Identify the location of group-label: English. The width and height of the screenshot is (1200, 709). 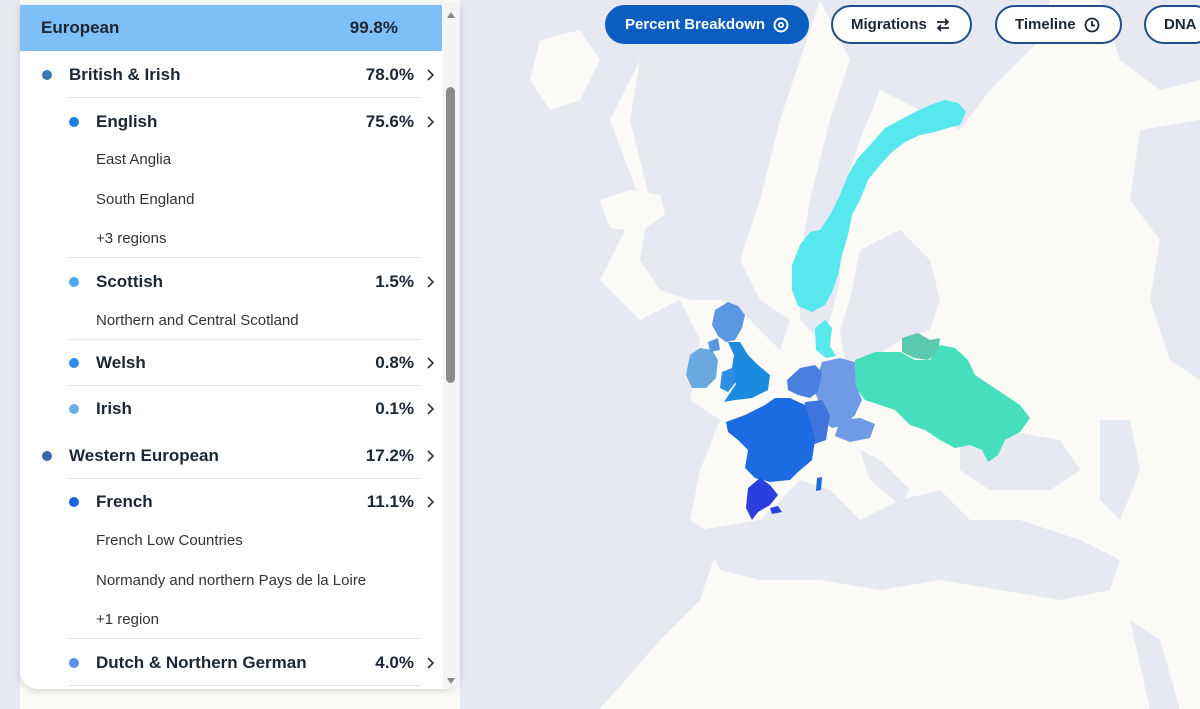
(127, 121).